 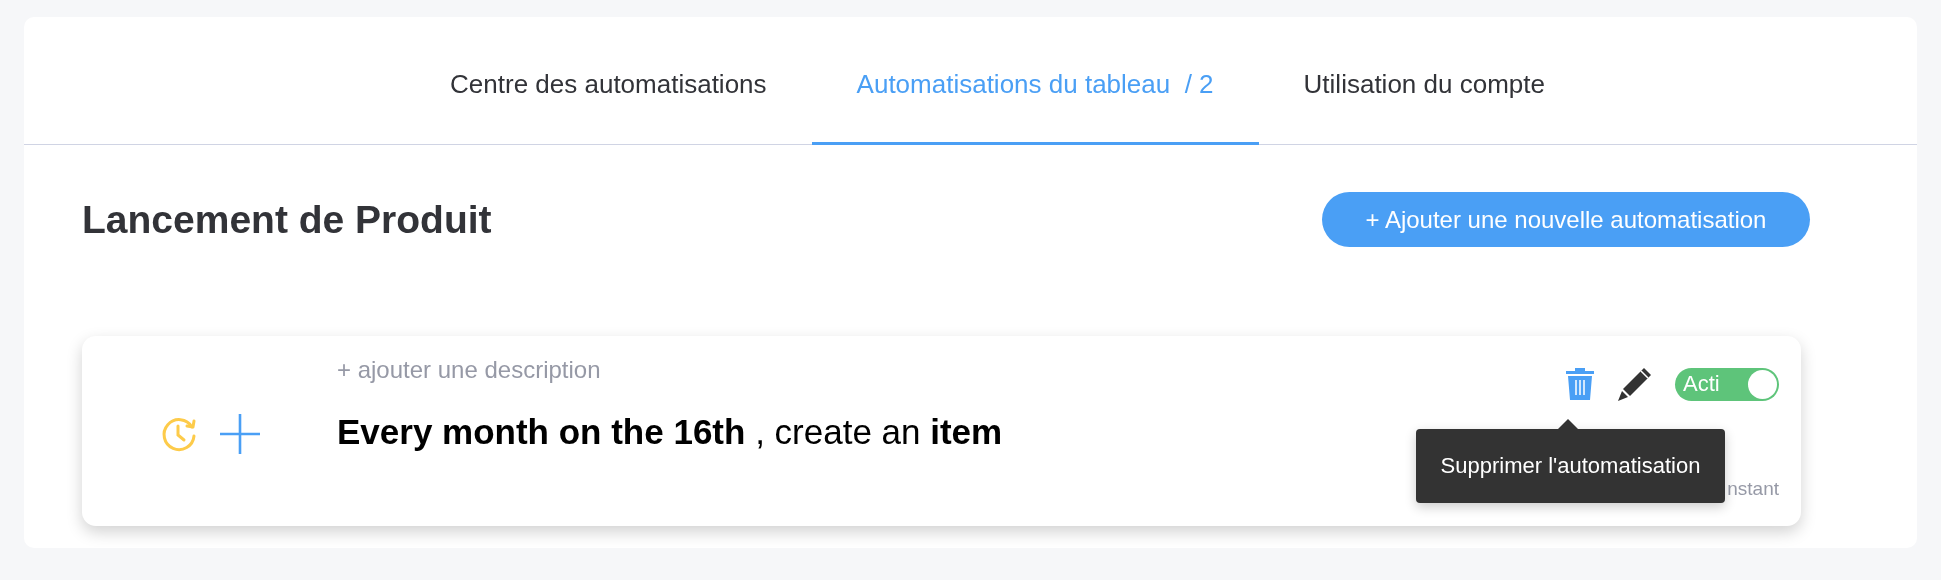 What do you see at coordinates (1566, 219) in the screenshot?
I see `add-automation-button: + Ajouter une nouvelle automatisation` at bounding box center [1566, 219].